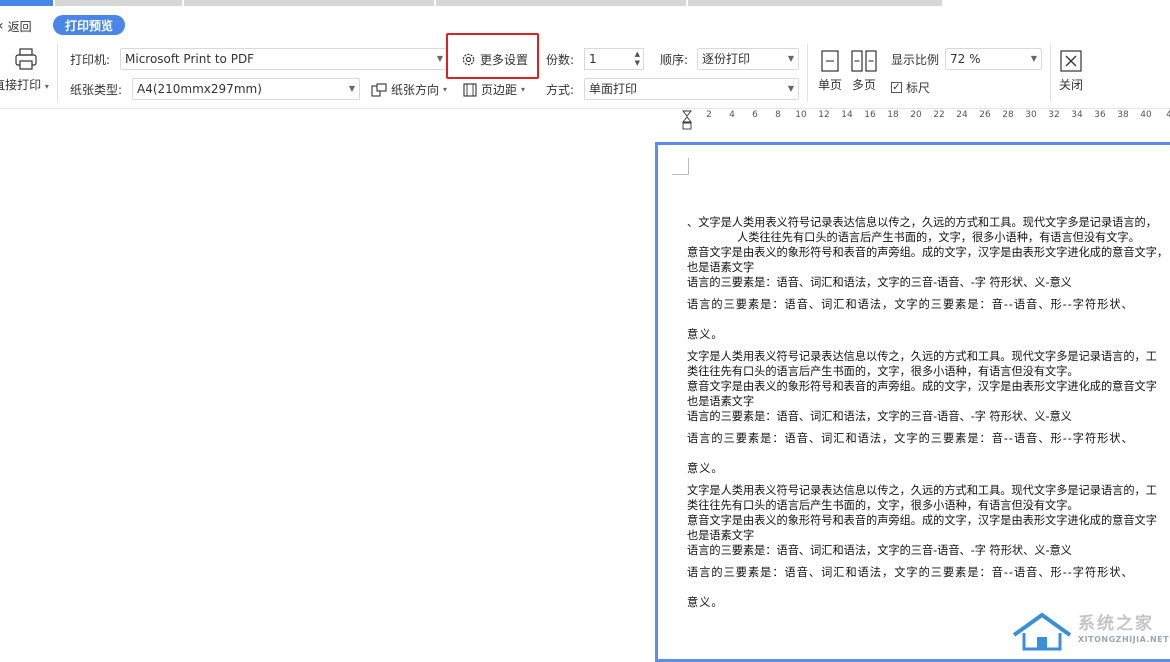 The image size is (1170, 662). What do you see at coordinates (1146, 115) in the screenshot?
I see `ruler-tick-label: 40` at bounding box center [1146, 115].